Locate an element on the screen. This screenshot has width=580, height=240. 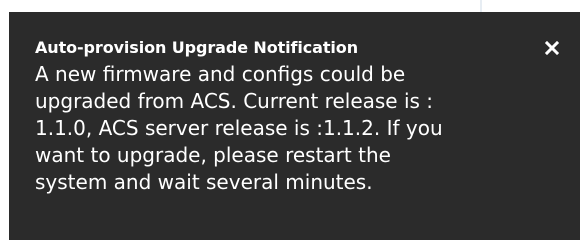
notification-message-line: A new firmware and configs could be is located at coordinates (220, 74).